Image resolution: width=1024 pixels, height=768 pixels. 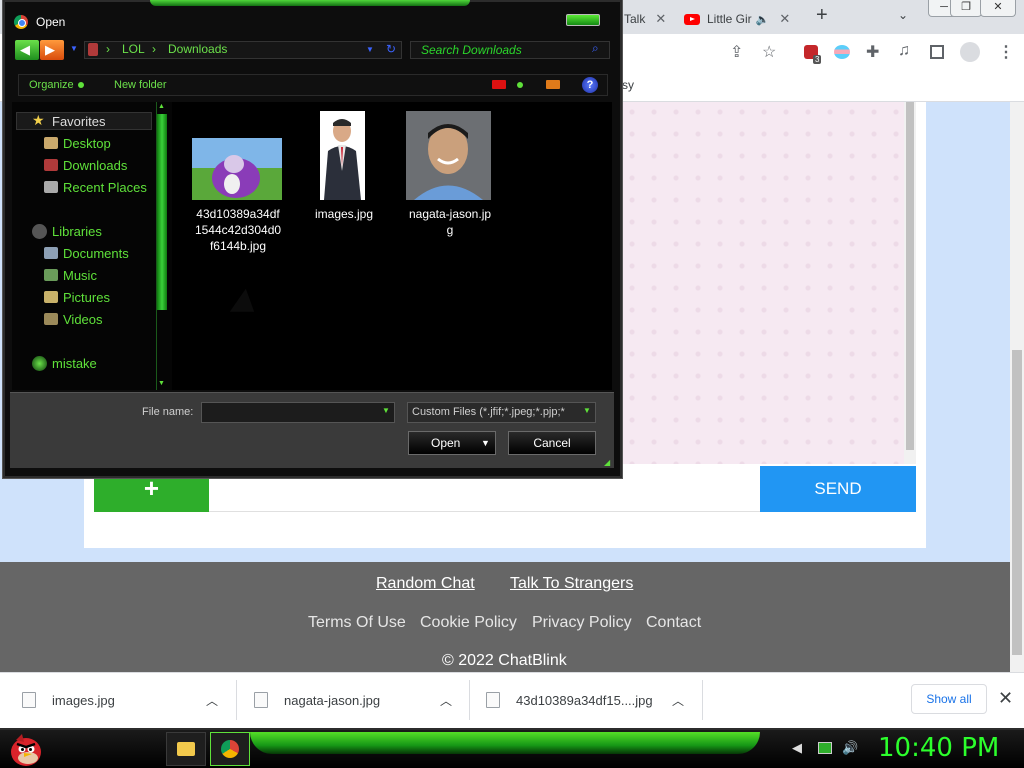 What do you see at coordinates (87, 143) in the screenshot?
I see `nav-desktop: Desktop` at bounding box center [87, 143].